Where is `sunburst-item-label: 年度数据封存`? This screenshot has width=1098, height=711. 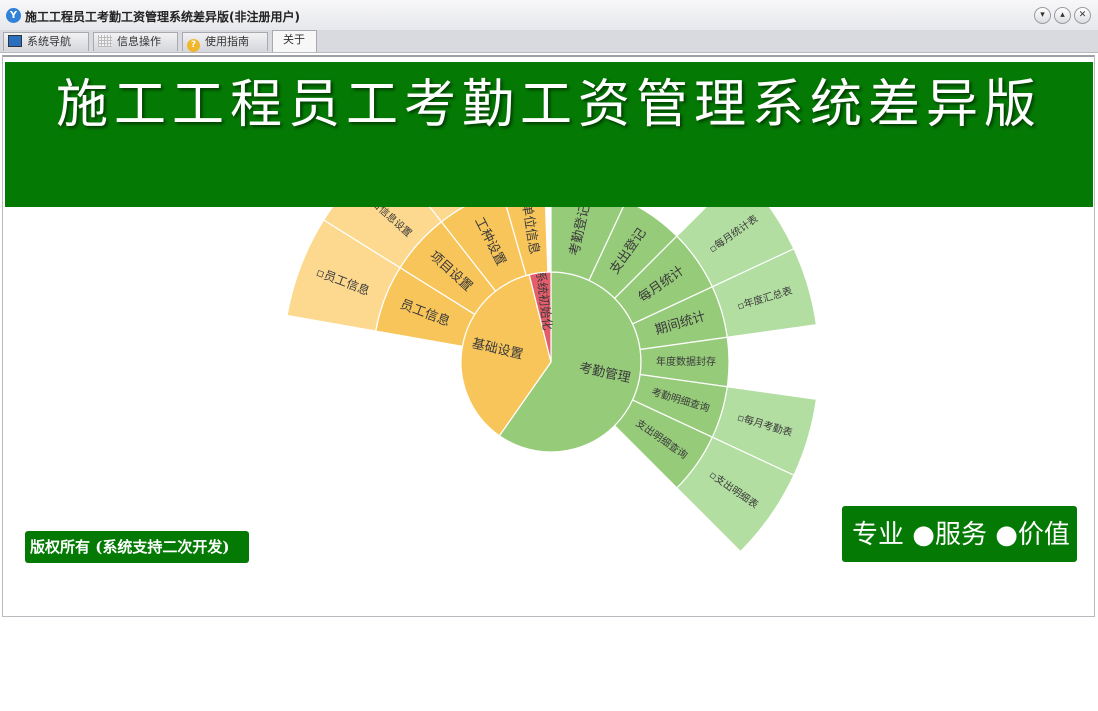
sunburst-item-label: 年度数据封存 is located at coordinates (686, 361).